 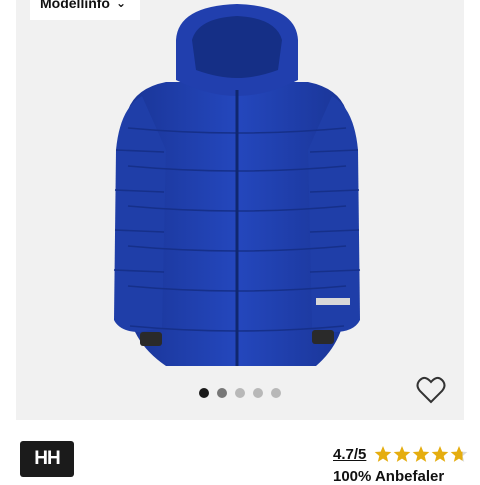 I want to click on model-info-button: Modellinfo ⌄, so click(x=85, y=10).